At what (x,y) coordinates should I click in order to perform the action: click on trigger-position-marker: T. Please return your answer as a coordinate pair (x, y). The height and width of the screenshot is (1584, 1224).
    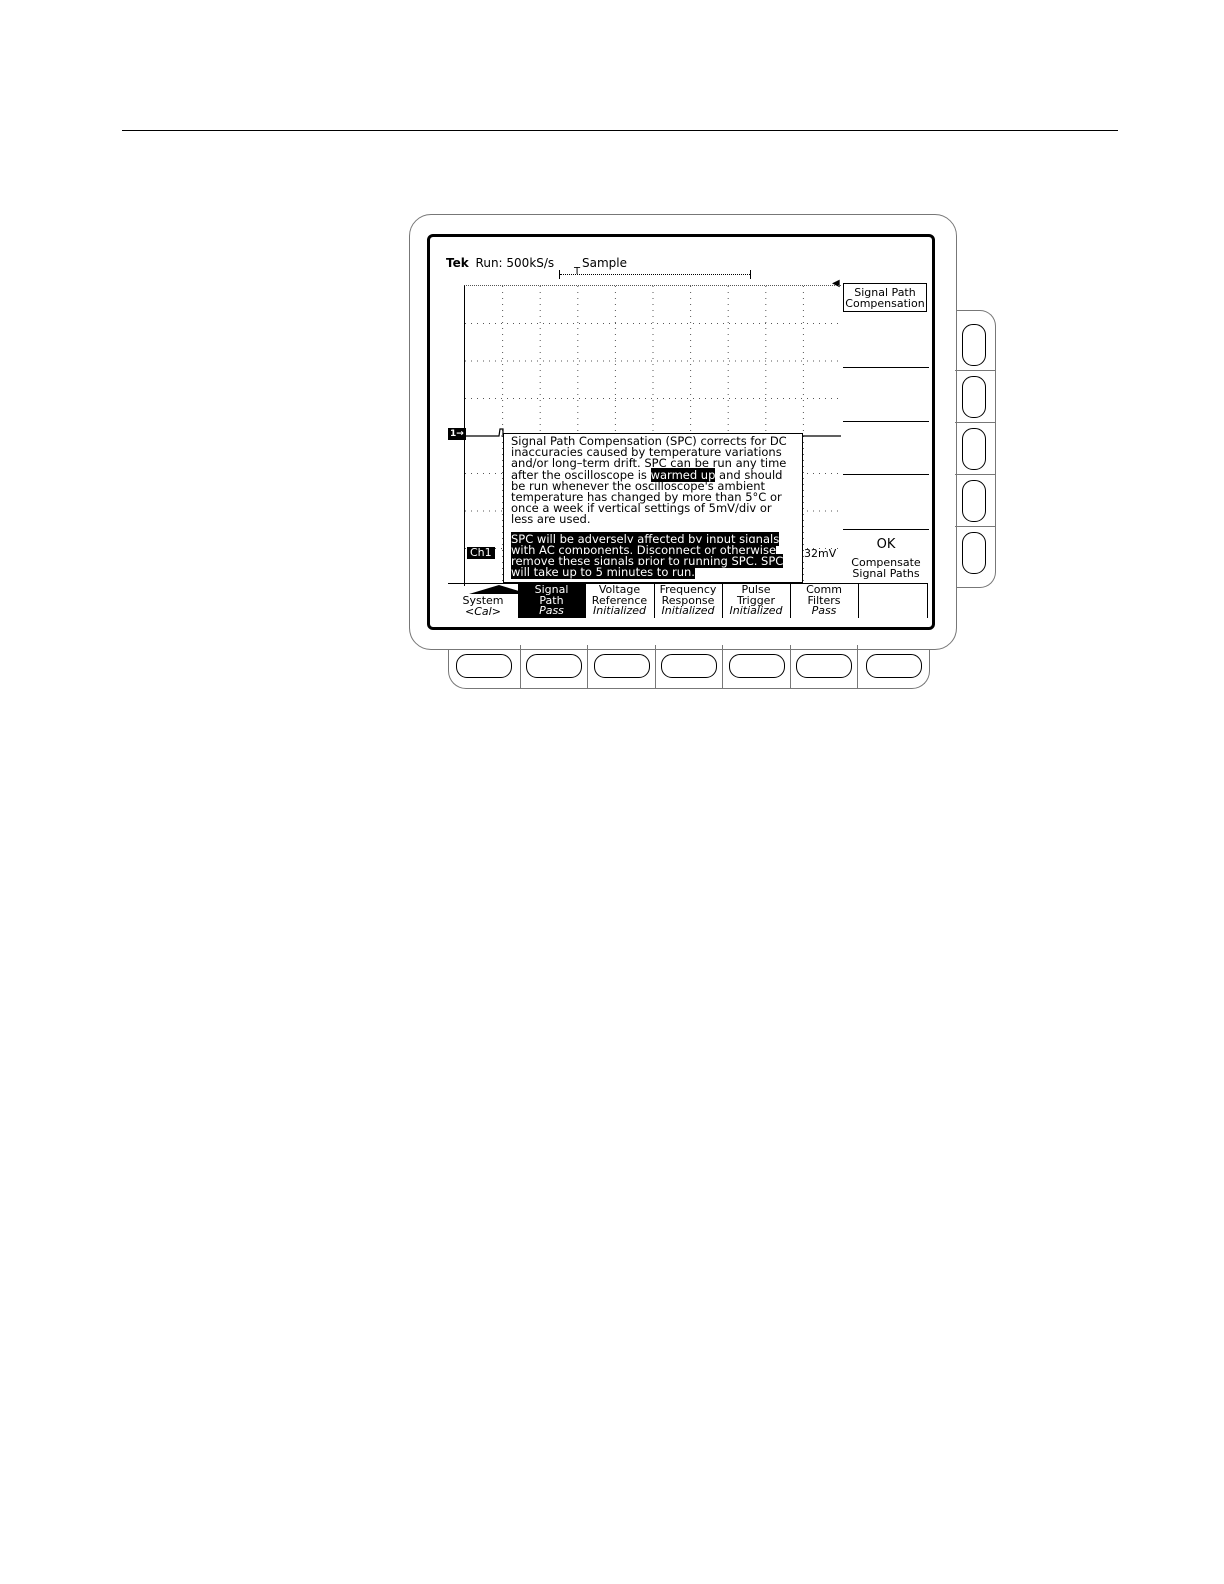
    Looking at the image, I should click on (577, 271).